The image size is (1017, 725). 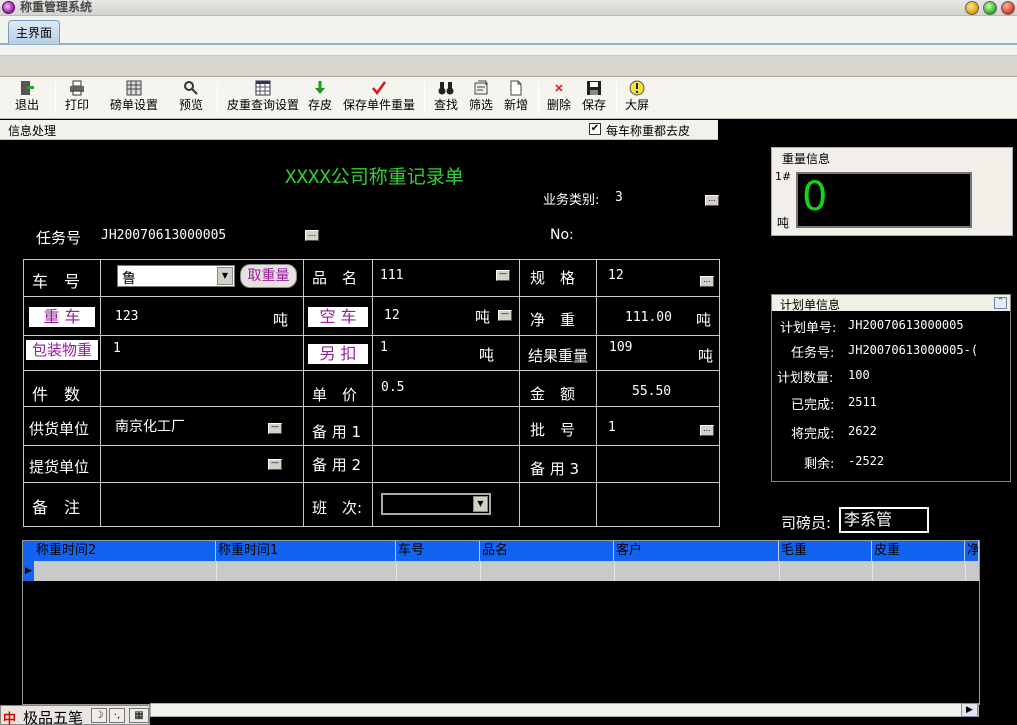 I want to click on soft-keyboard-icon: ▦, so click(x=139, y=715).